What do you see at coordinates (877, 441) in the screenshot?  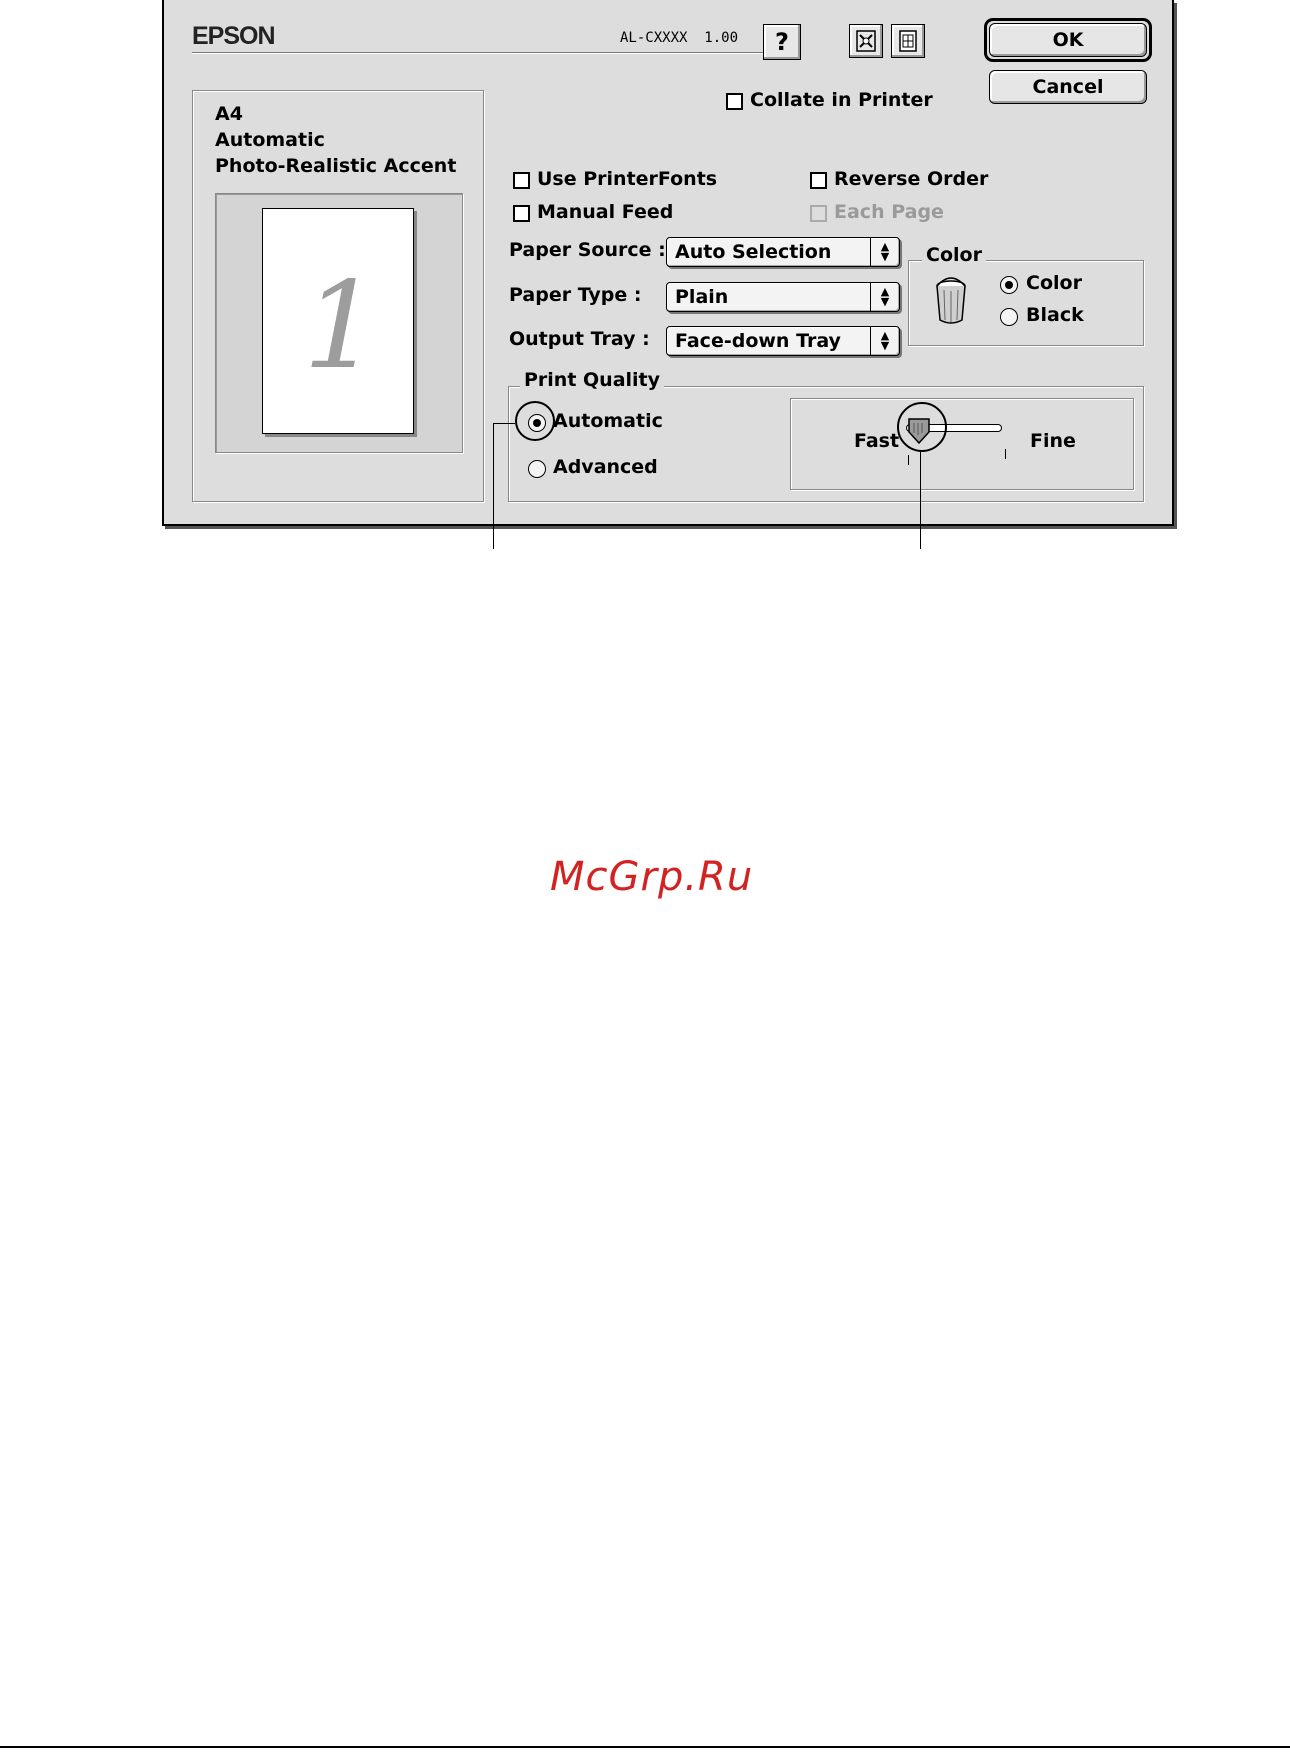 I see `fast-label: Fast` at bounding box center [877, 441].